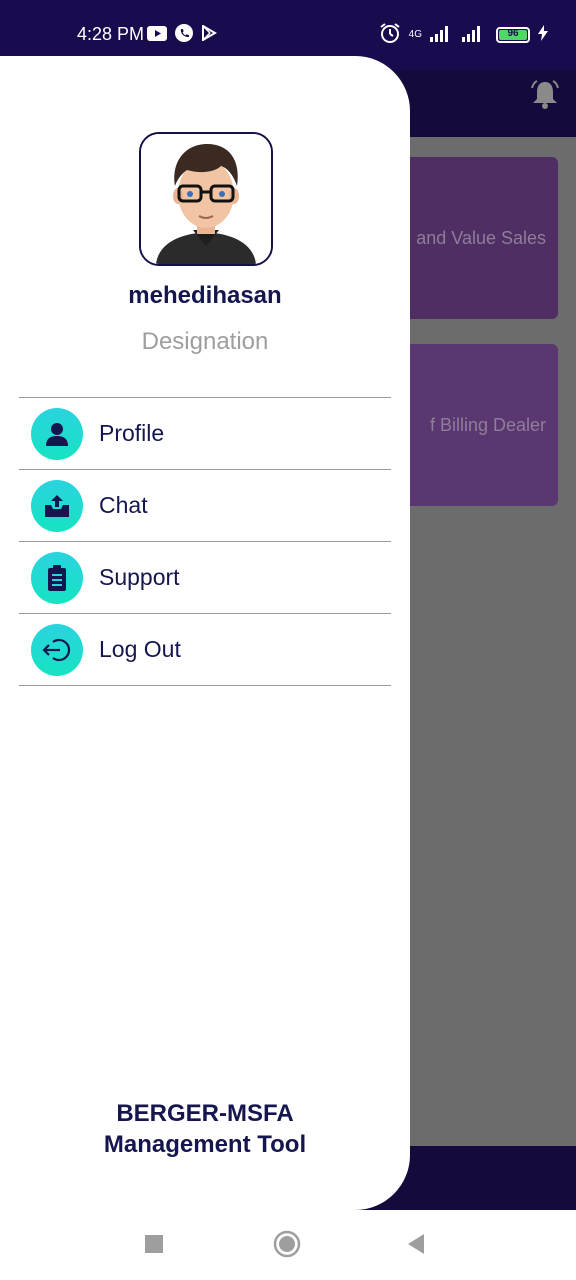 The width and height of the screenshot is (576, 1280). Describe the element at coordinates (57, 505) in the screenshot. I see `upload-tray-icon` at that location.